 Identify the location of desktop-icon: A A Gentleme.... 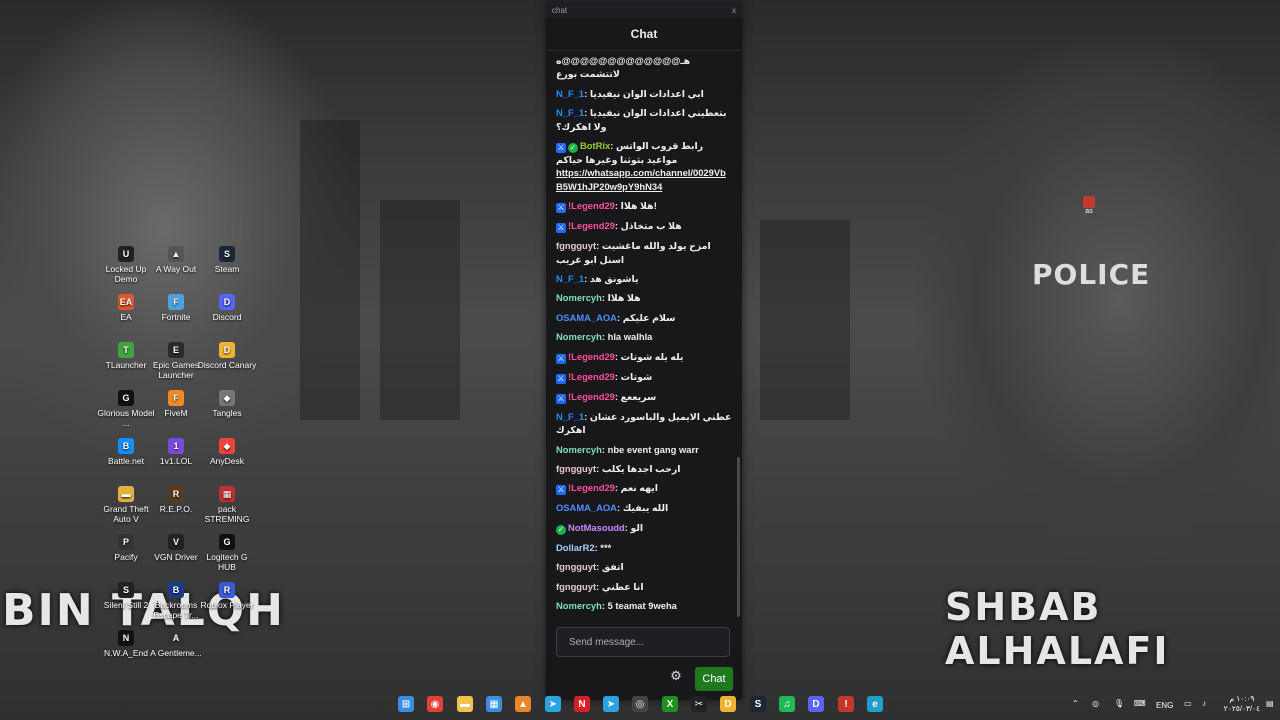
(176, 644).